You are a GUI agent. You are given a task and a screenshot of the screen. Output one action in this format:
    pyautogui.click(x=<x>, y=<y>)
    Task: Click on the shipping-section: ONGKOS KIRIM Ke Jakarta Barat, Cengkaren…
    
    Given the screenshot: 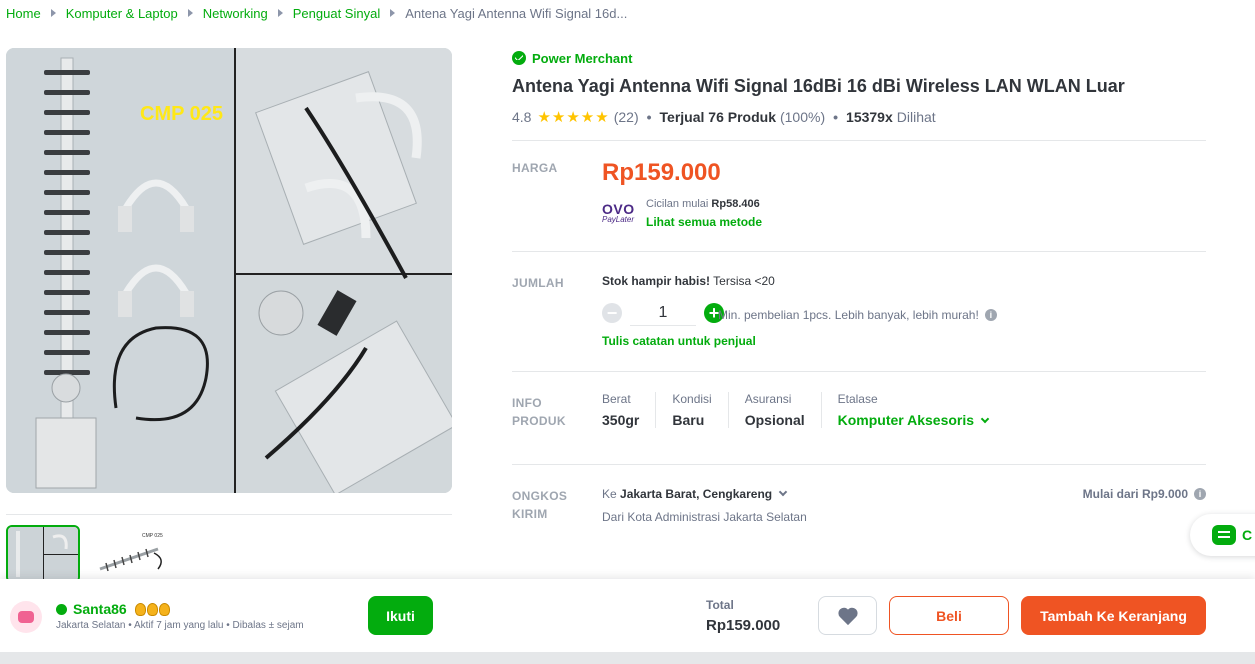 What is the action you would take?
    pyautogui.click(x=859, y=504)
    